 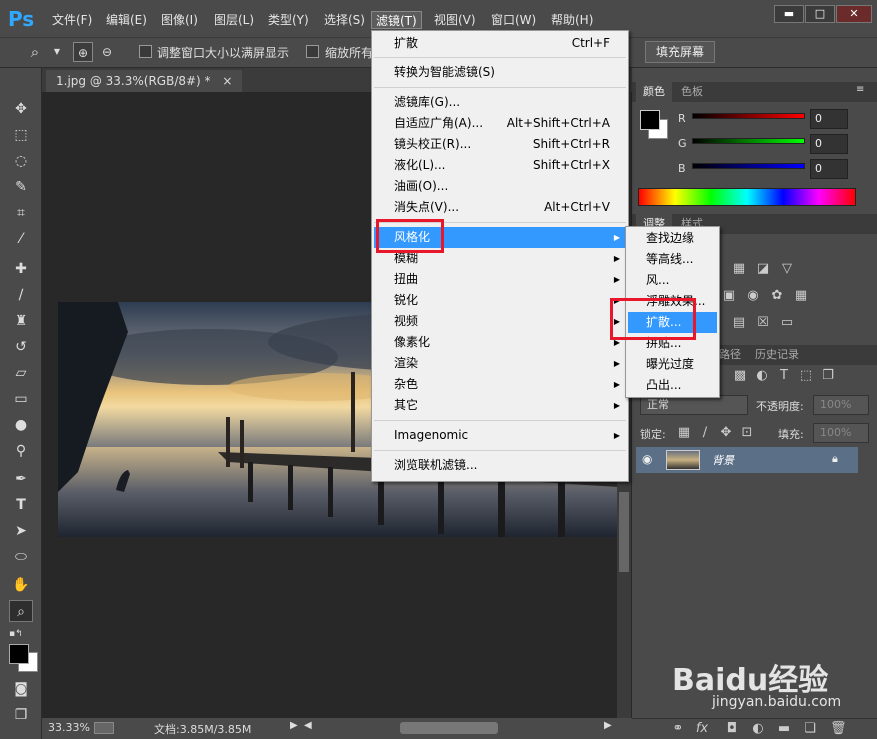 What do you see at coordinates (21, 451) in the screenshot?
I see `dodge-tool-icon: ⚲` at bounding box center [21, 451].